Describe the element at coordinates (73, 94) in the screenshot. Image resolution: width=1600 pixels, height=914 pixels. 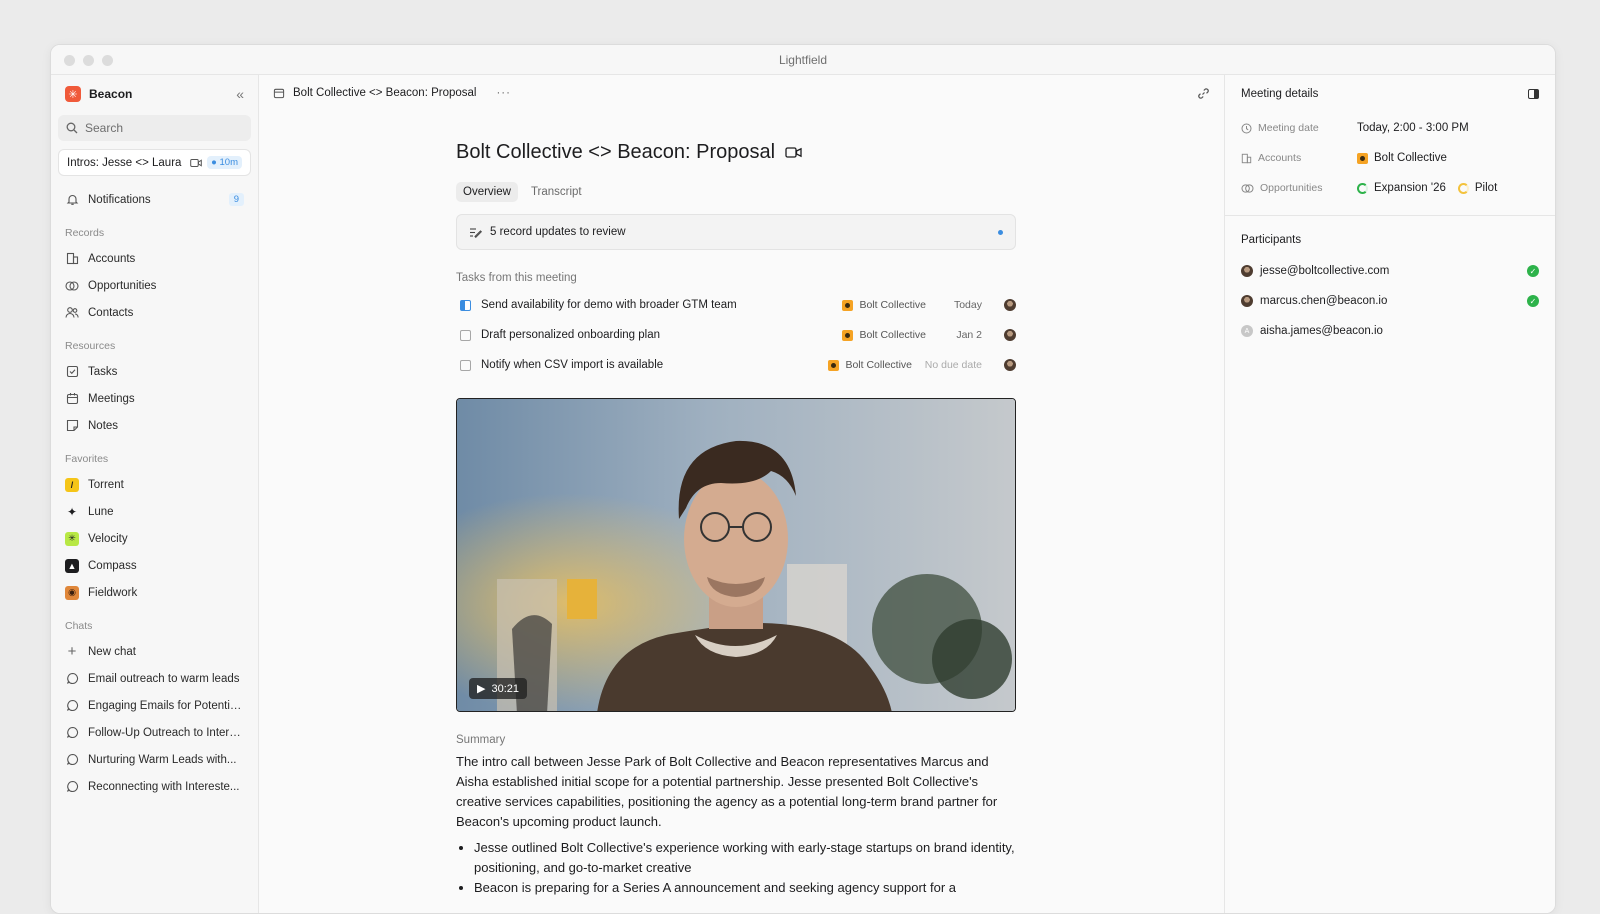
I see `workspace-logo-icon: ✳` at that location.